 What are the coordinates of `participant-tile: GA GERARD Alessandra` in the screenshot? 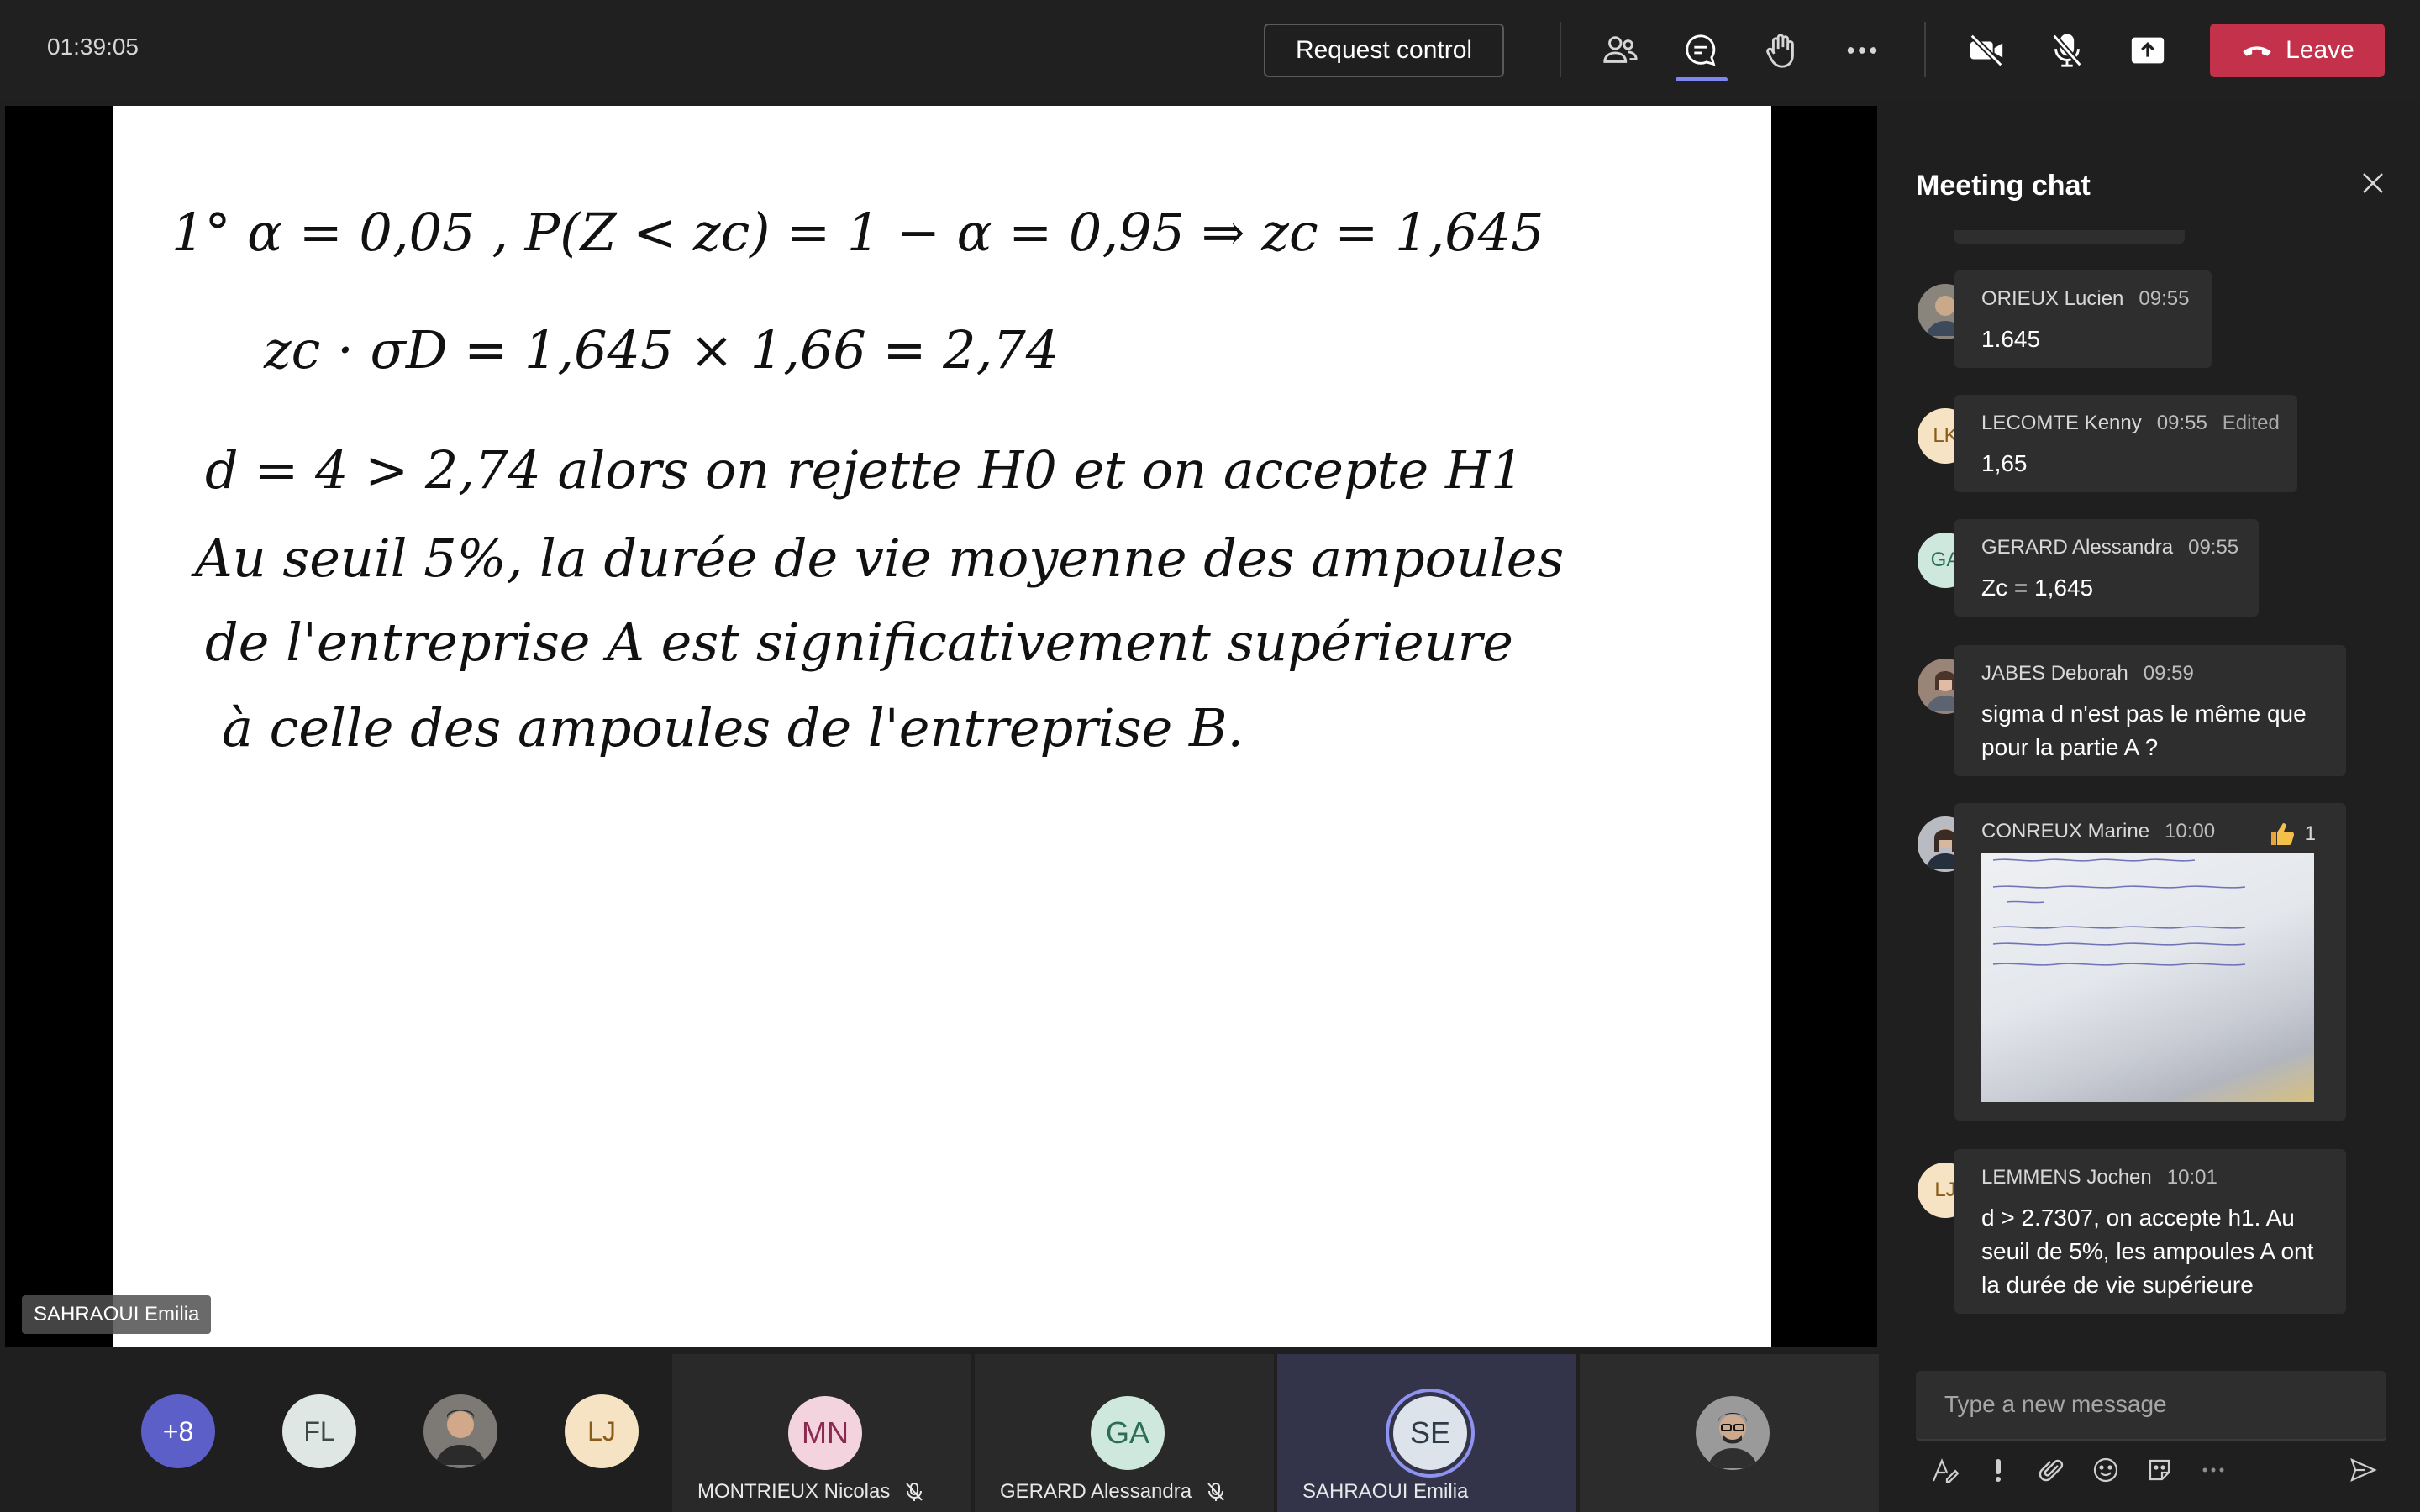 It's located at (1124, 1433).